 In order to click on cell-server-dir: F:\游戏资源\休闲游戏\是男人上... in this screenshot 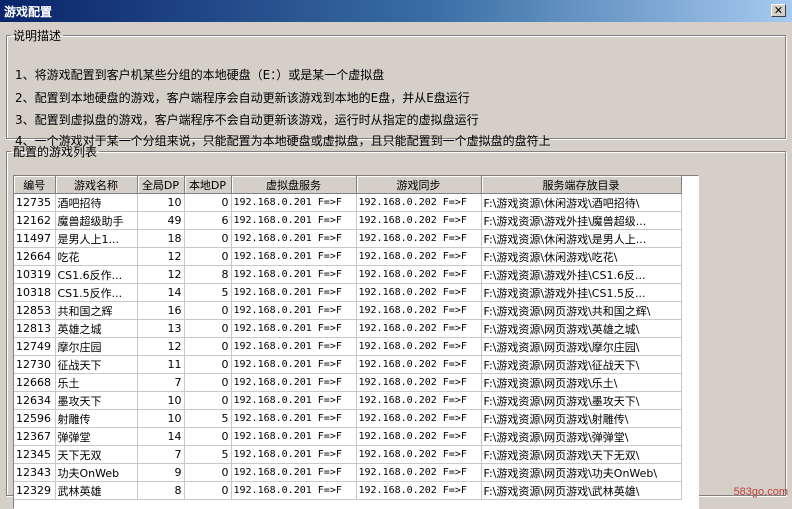, I will do `click(581, 239)`.